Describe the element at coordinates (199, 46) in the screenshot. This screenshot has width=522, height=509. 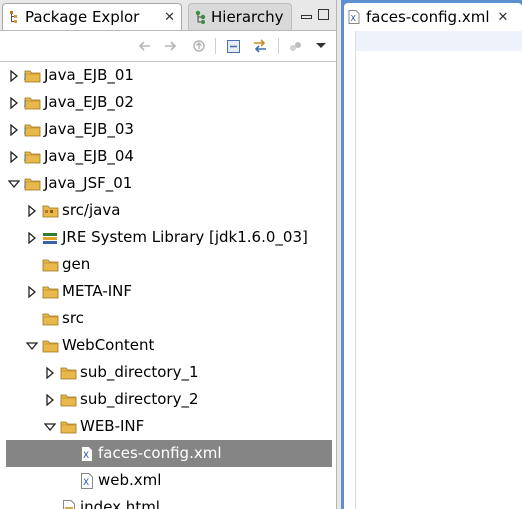
I see `up-icon` at that location.